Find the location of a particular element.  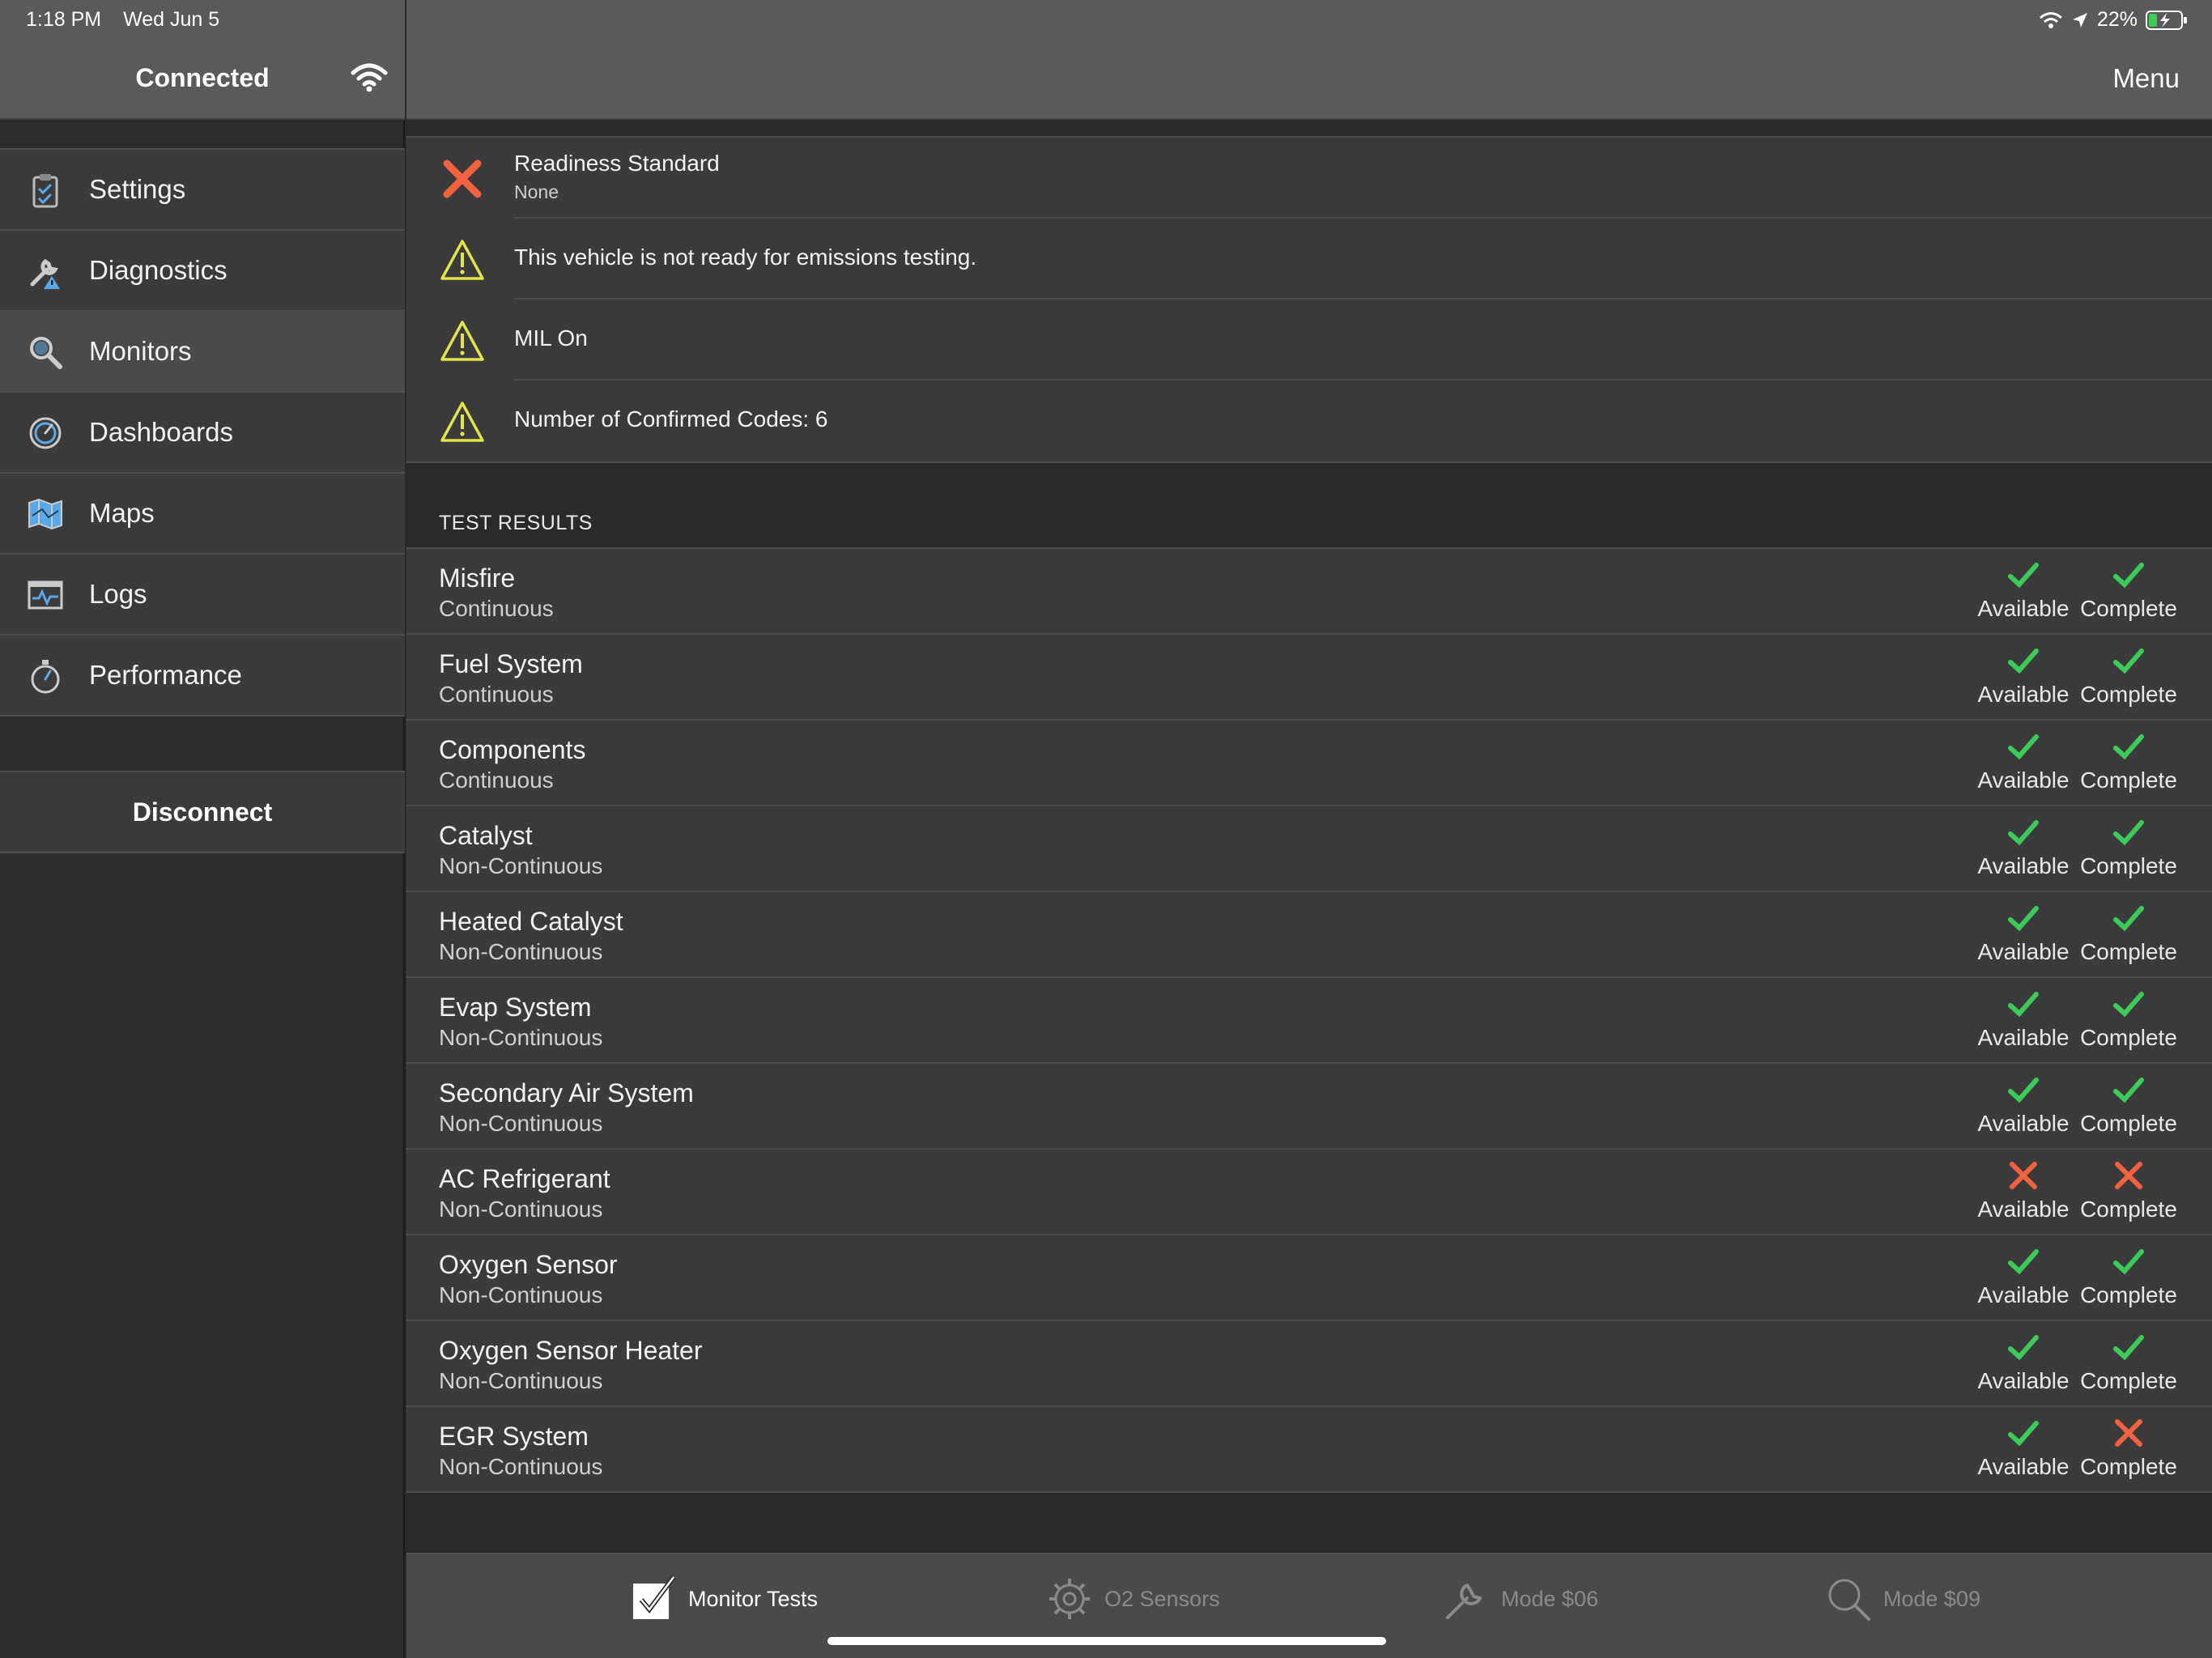

sidebar-item-logs: Logs is located at coordinates (203, 595).